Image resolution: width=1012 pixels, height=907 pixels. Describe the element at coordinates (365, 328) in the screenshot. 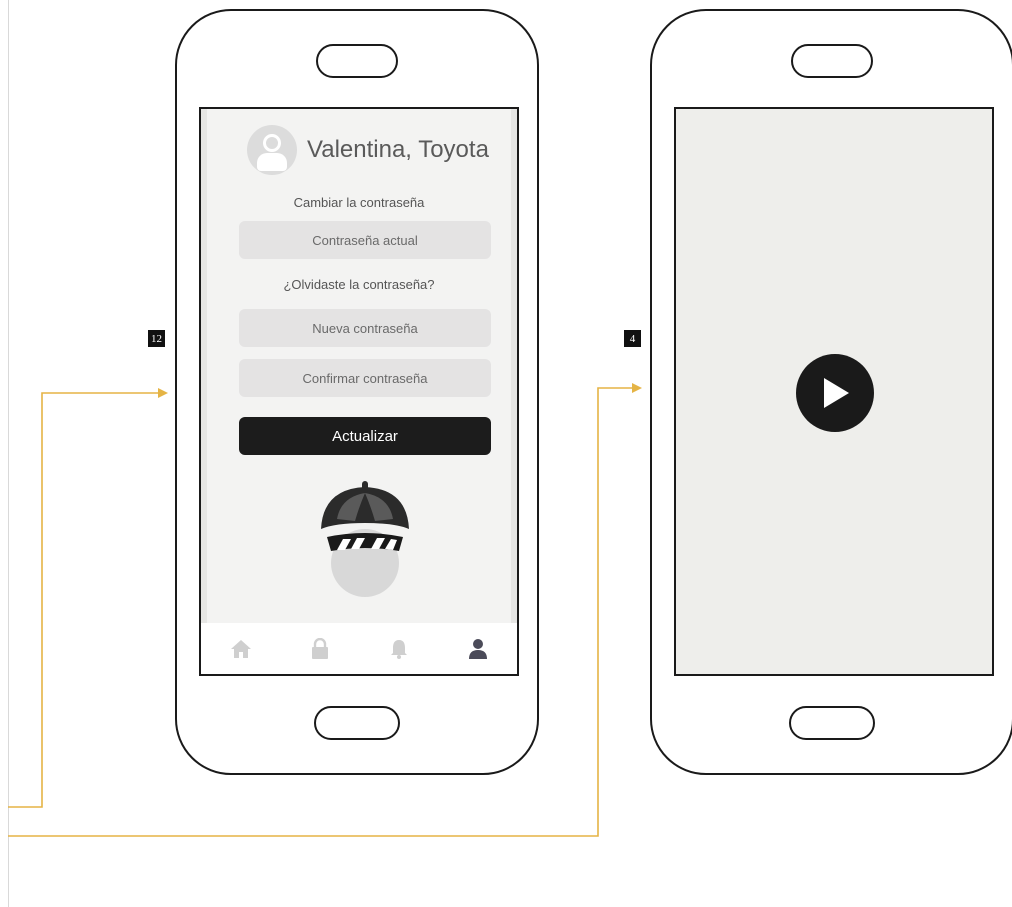

I see `new-password-field: Nueva contraseña` at that location.